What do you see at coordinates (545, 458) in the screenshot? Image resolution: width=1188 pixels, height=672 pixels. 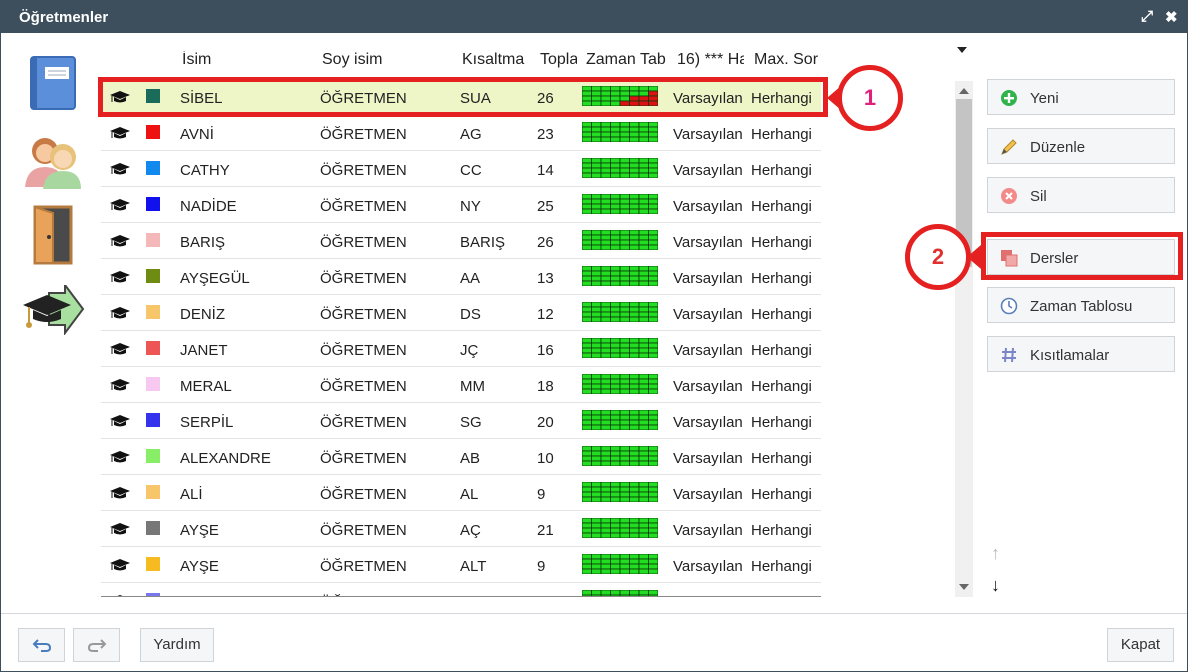 I see `cell-total: 10` at bounding box center [545, 458].